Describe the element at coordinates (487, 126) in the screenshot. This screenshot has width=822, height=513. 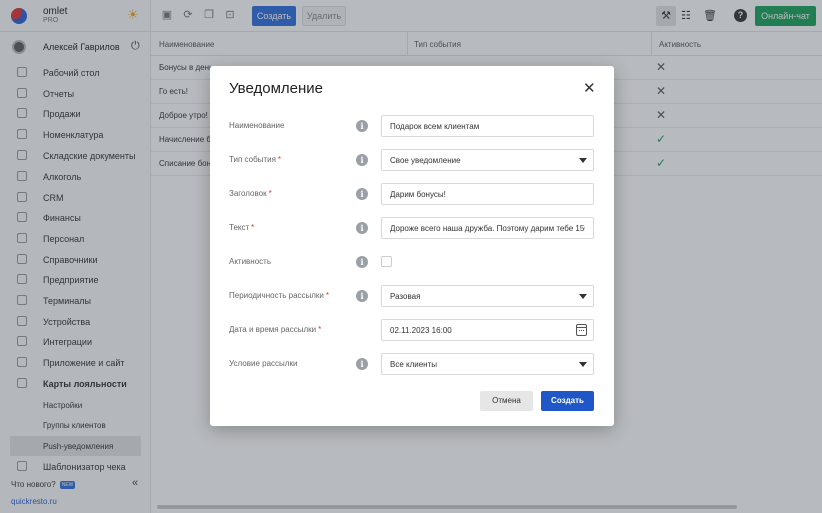
I see `name-input` at that location.